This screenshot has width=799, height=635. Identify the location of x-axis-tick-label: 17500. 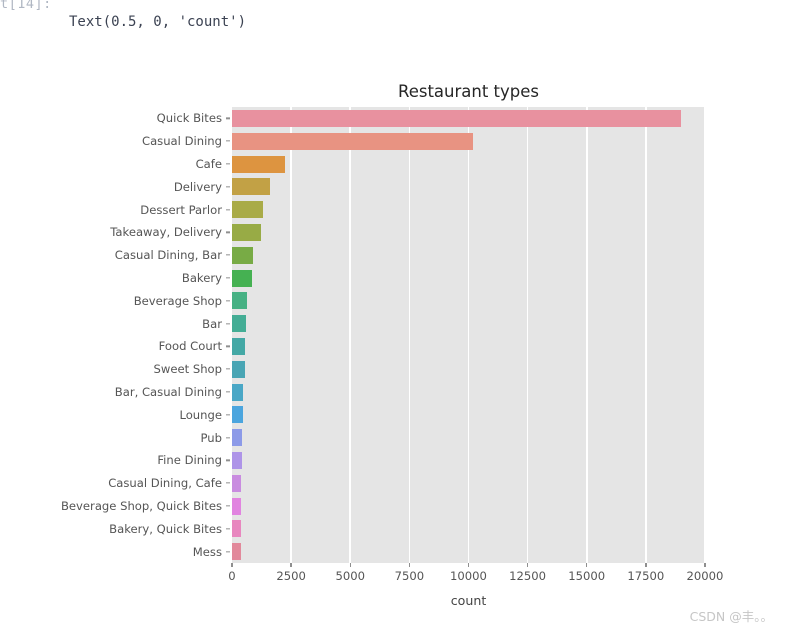
(646, 576).